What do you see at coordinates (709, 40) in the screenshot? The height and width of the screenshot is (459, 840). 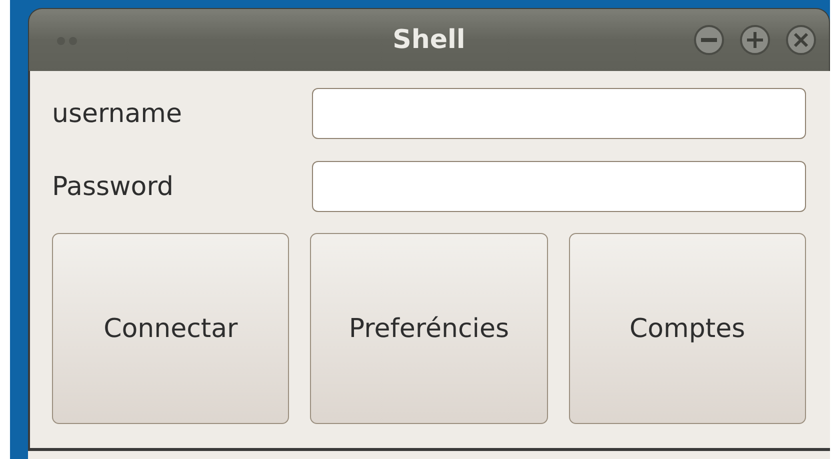 I see `minimize-icon` at bounding box center [709, 40].